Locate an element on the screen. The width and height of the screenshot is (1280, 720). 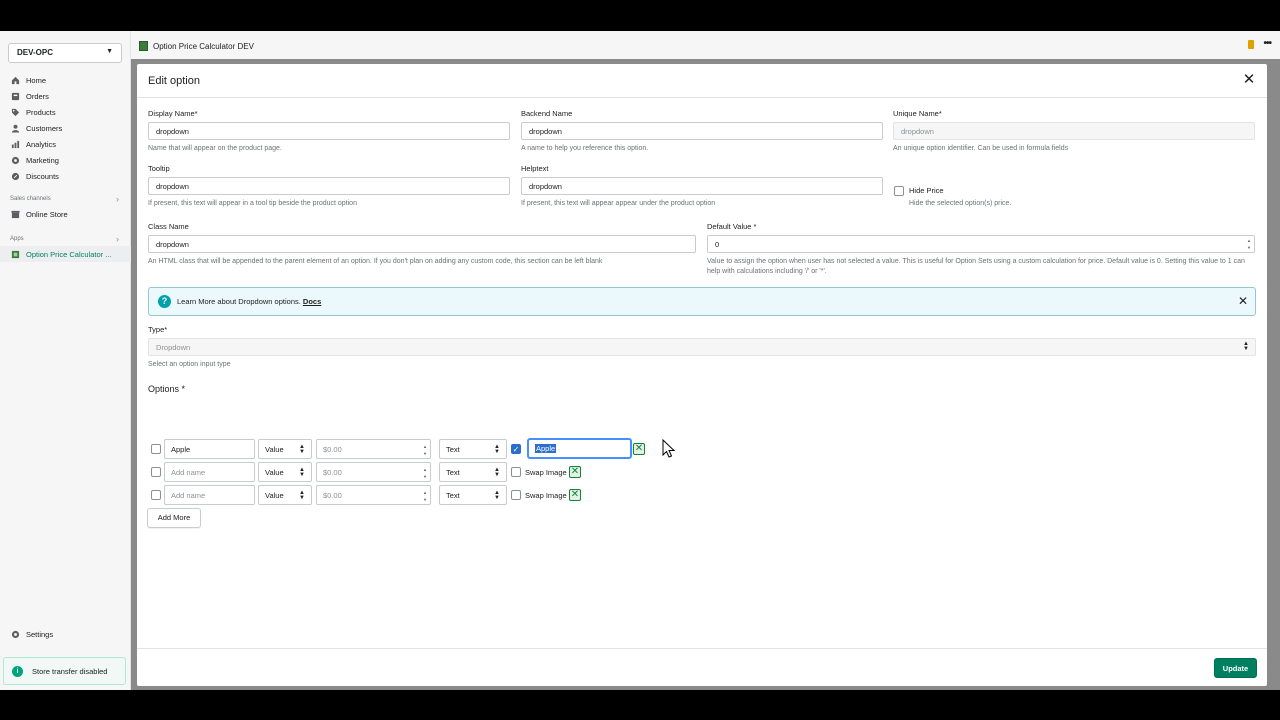
display-name-label: Display Name* is located at coordinates (173, 113).